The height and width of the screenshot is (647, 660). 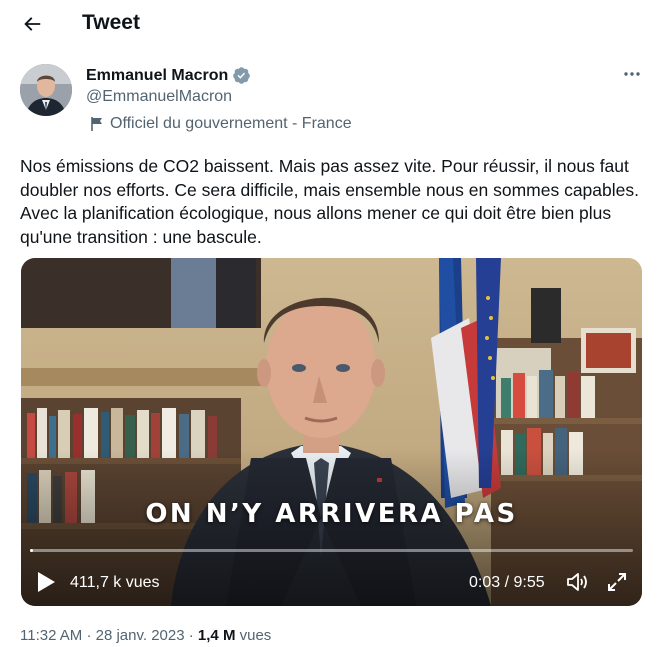 I want to click on fullscreen-icon, so click(x=617, y=582).